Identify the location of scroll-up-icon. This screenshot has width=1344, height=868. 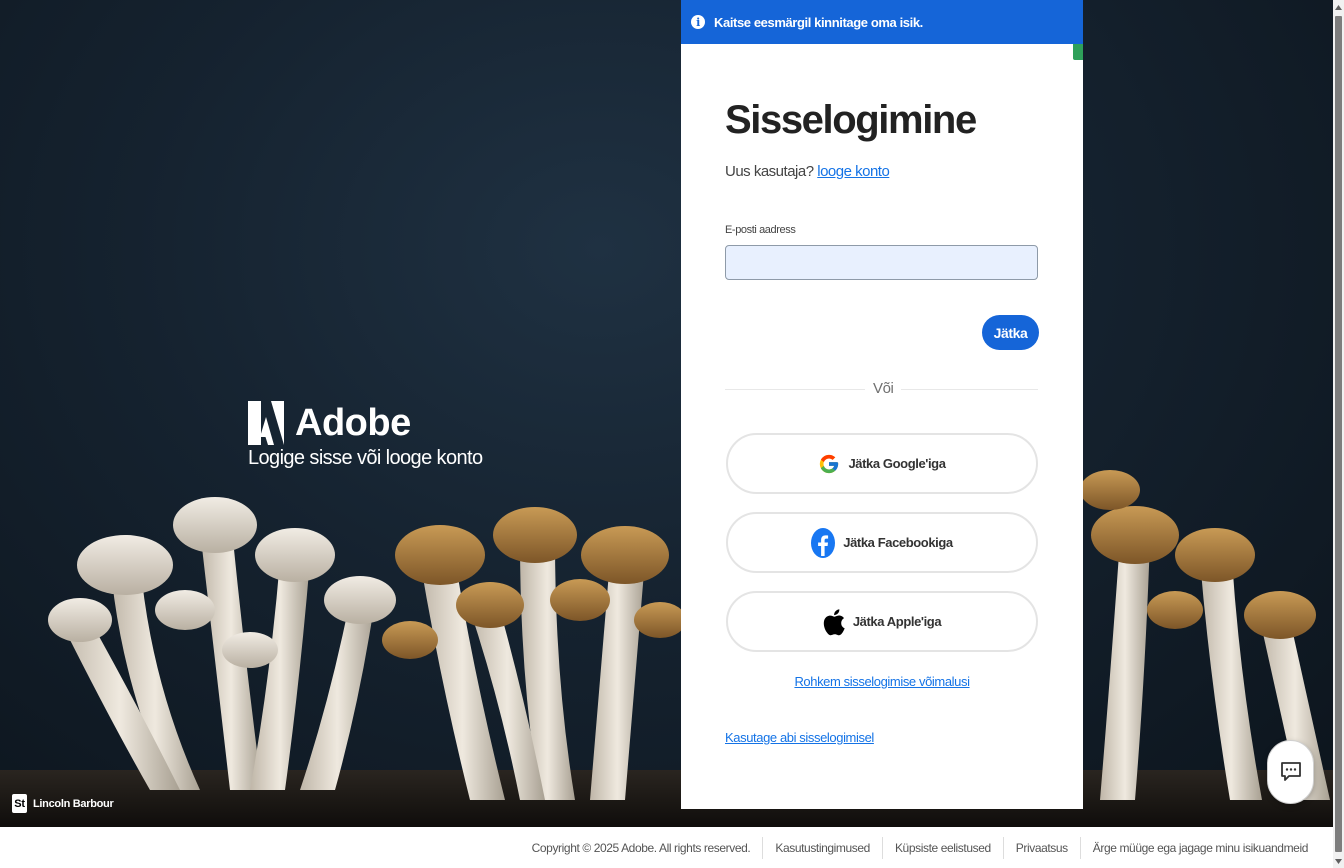
(1338, 7).